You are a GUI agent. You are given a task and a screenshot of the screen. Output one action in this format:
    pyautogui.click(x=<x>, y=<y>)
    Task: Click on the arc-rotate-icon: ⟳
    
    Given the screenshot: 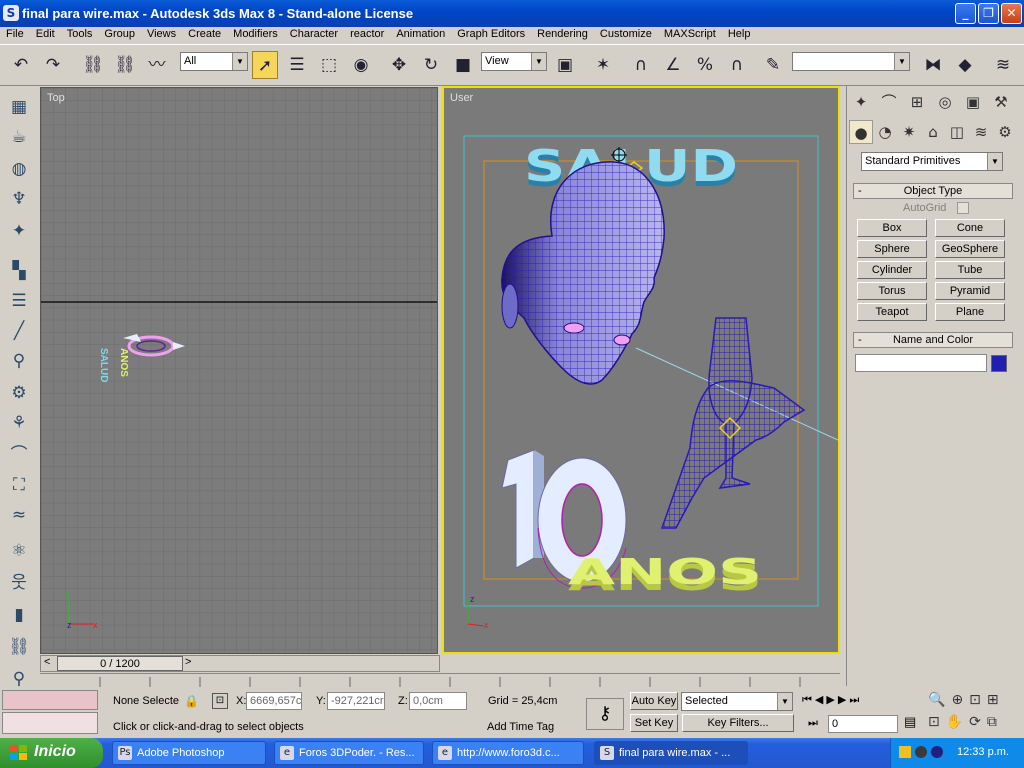 What is the action you would take?
    pyautogui.click(x=978, y=722)
    